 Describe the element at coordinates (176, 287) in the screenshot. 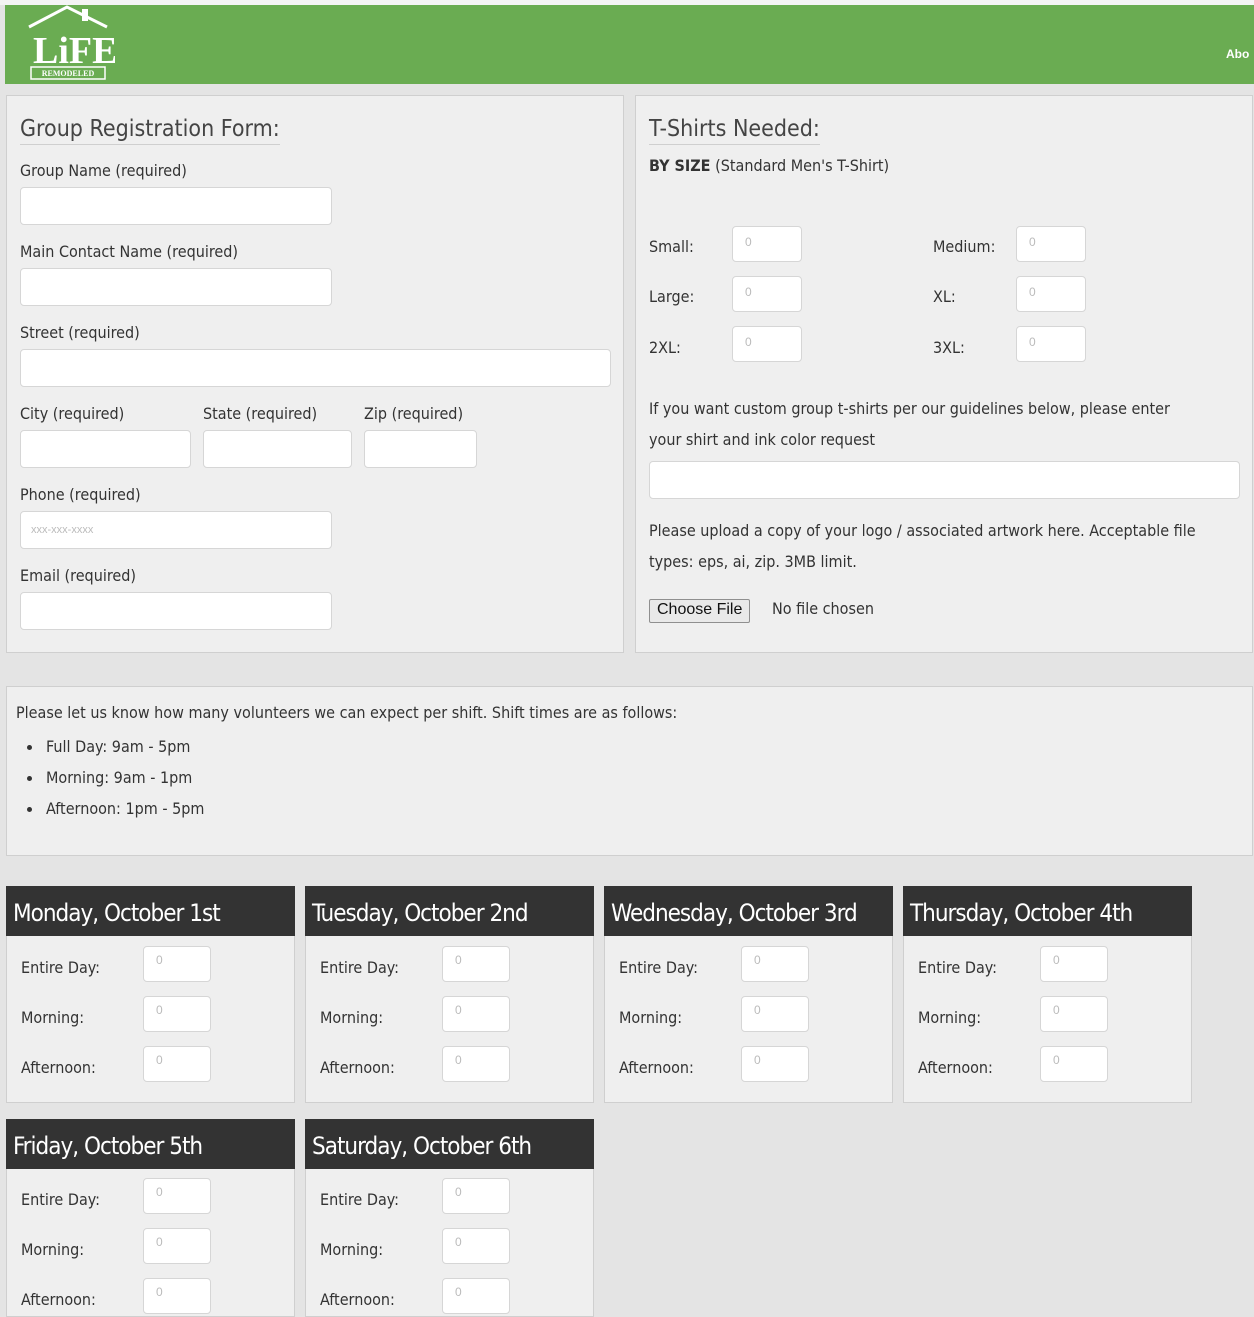

I see `contact-name-input` at that location.